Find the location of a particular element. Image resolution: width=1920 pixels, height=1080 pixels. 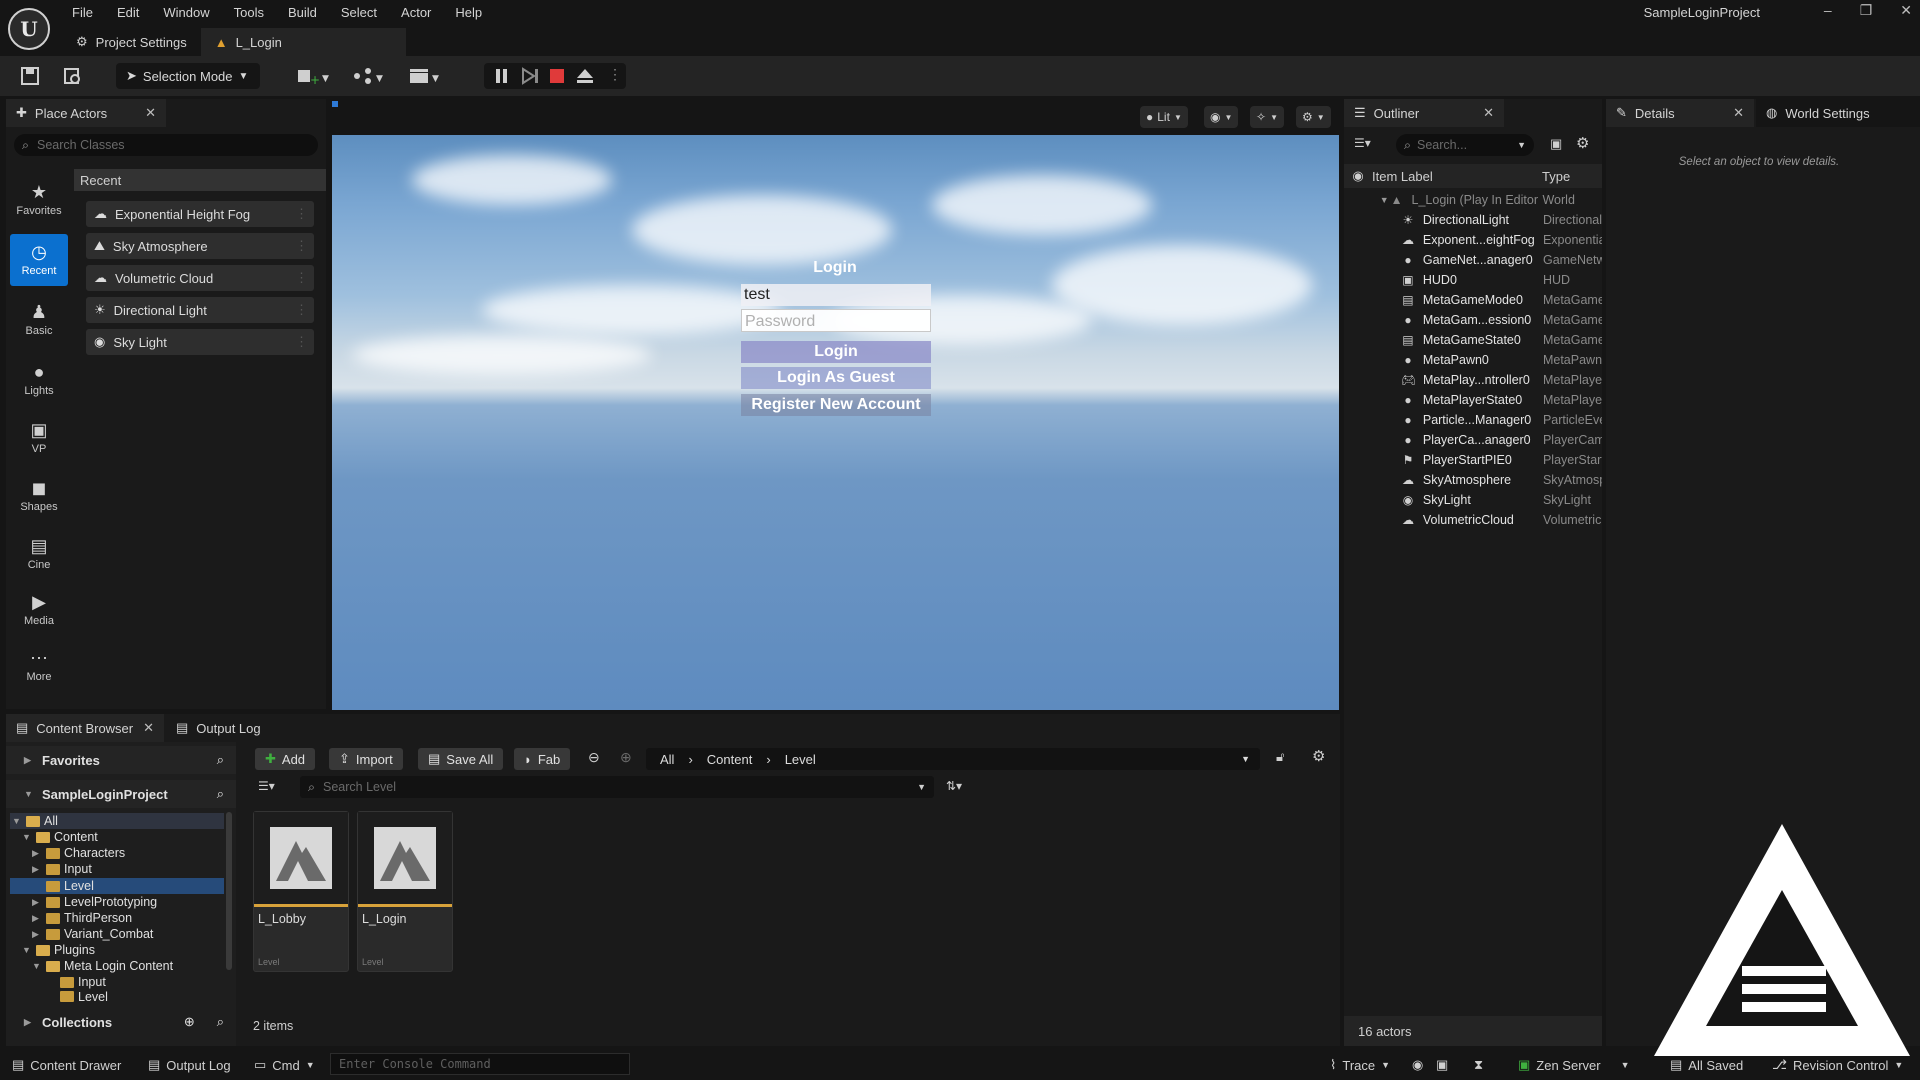

blueprint-icon: ▼ is located at coordinates (370, 76).